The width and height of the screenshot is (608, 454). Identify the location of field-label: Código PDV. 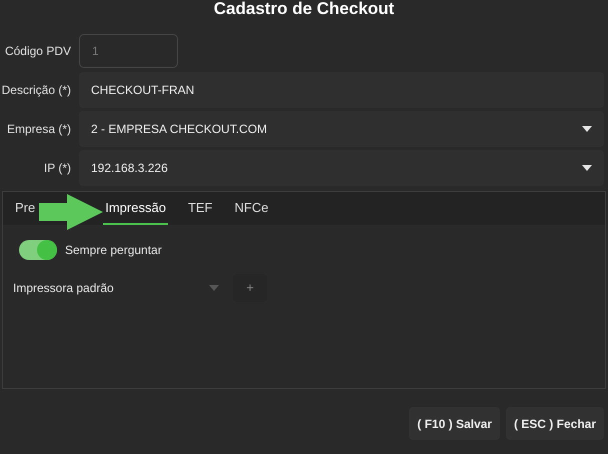
(38, 51).